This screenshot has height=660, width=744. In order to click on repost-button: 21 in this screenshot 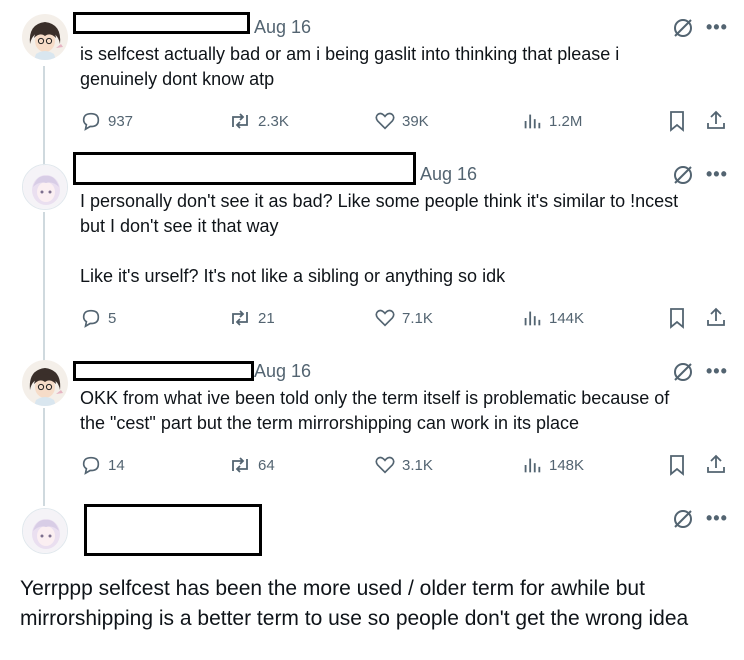, I will do `click(251, 318)`.